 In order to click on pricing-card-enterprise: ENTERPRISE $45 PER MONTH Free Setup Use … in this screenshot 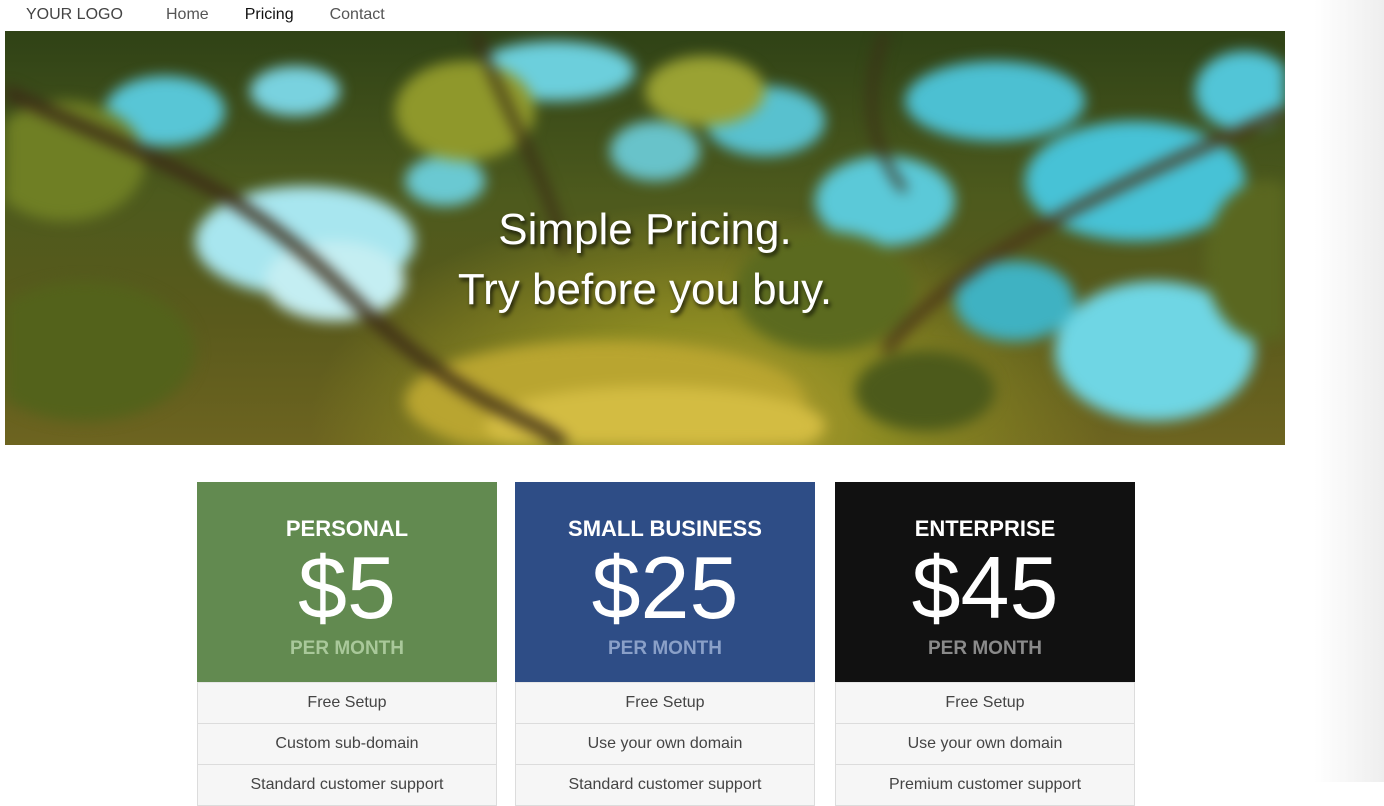, I will do `click(985, 644)`.